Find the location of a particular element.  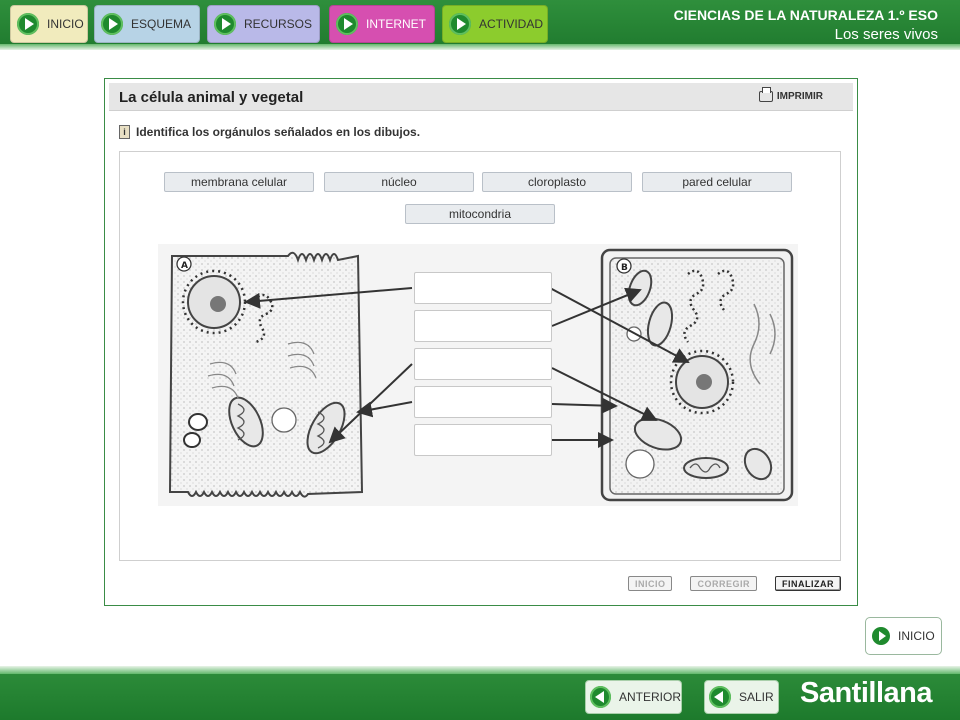

side-inicio-button: INICIO is located at coordinates (903, 636).